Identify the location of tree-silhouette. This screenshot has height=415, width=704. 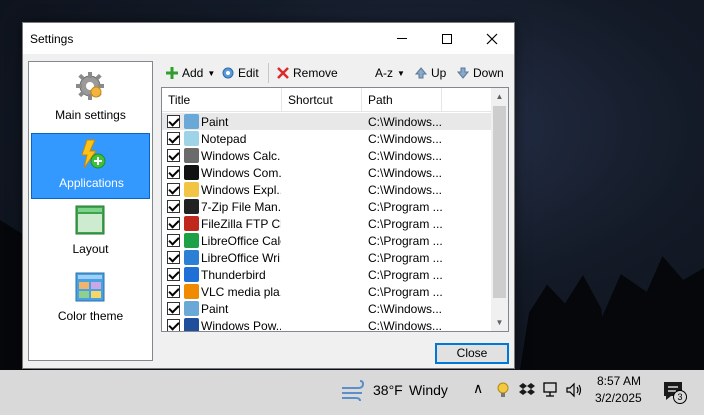
(565, 322).